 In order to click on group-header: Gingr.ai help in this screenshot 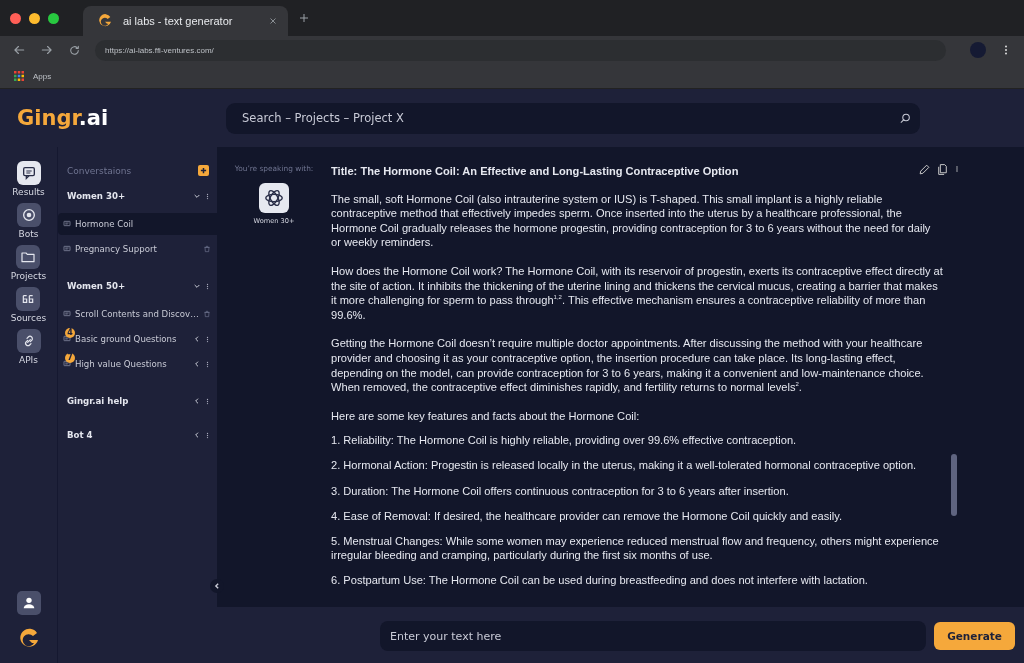, I will do `click(137, 401)`.